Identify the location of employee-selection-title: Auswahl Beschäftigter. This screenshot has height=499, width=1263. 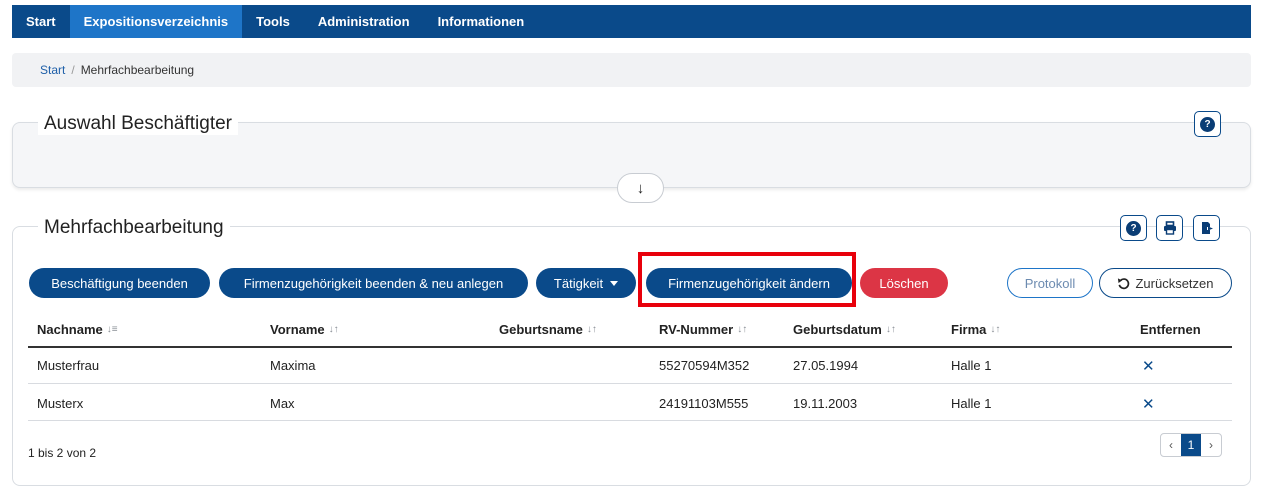
(138, 124).